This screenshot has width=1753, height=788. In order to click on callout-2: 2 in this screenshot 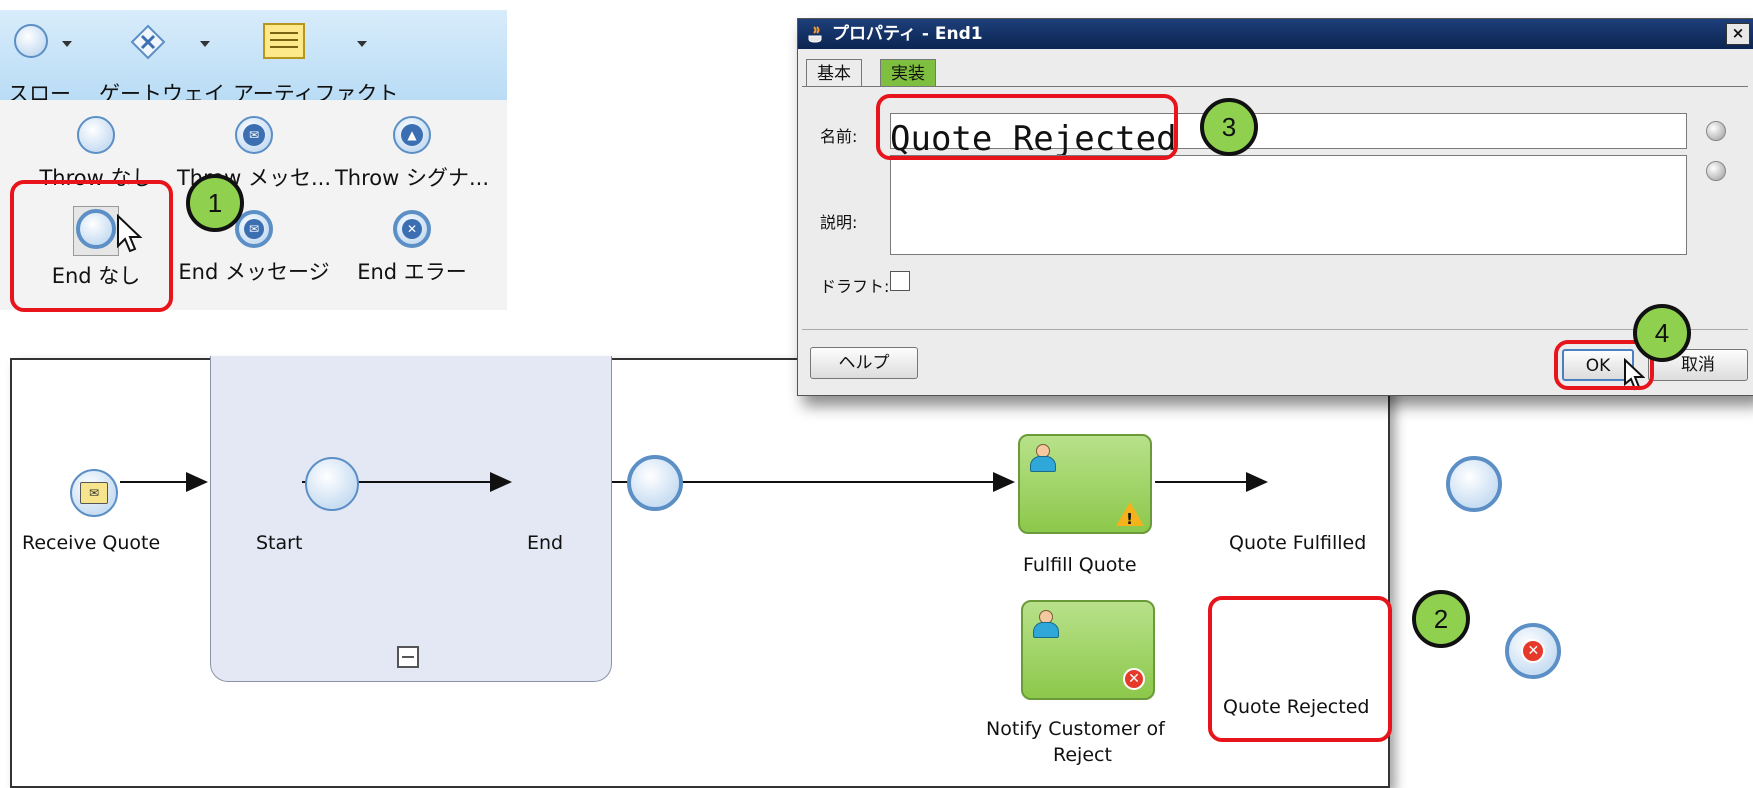, I will do `click(1441, 619)`.